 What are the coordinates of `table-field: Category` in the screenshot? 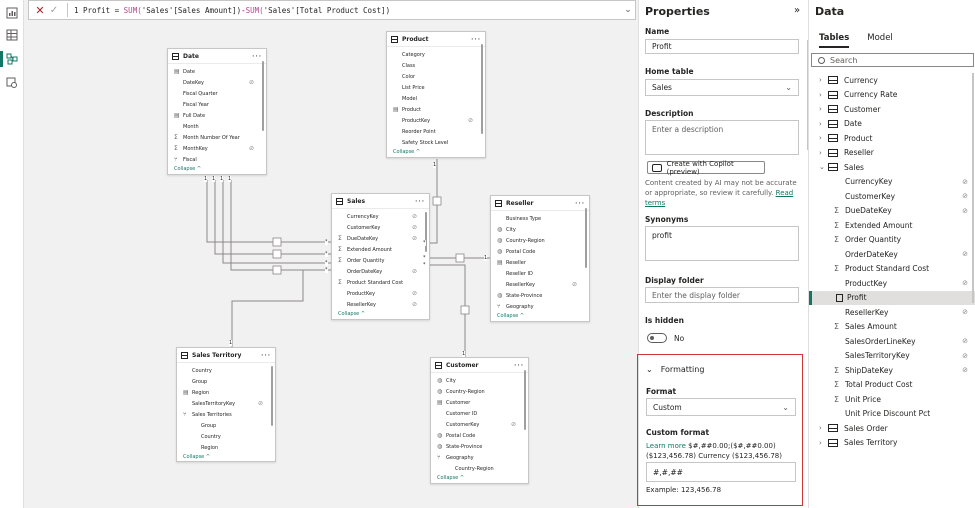 It's located at (437, 54).